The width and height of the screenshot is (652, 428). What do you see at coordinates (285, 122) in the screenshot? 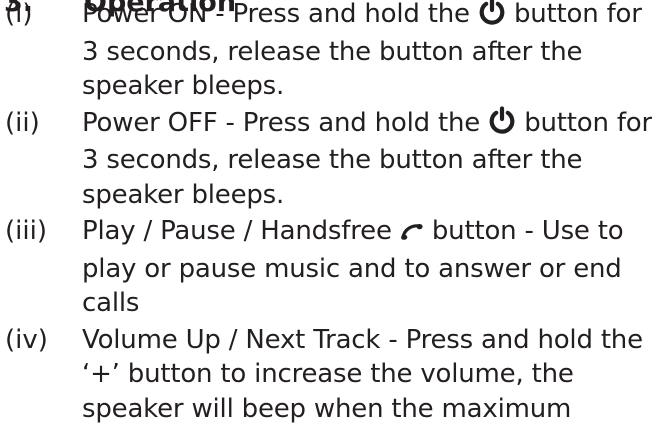
I see `item-text-part: Power OFF - Press and hold the` at bounding box center [285, 122].